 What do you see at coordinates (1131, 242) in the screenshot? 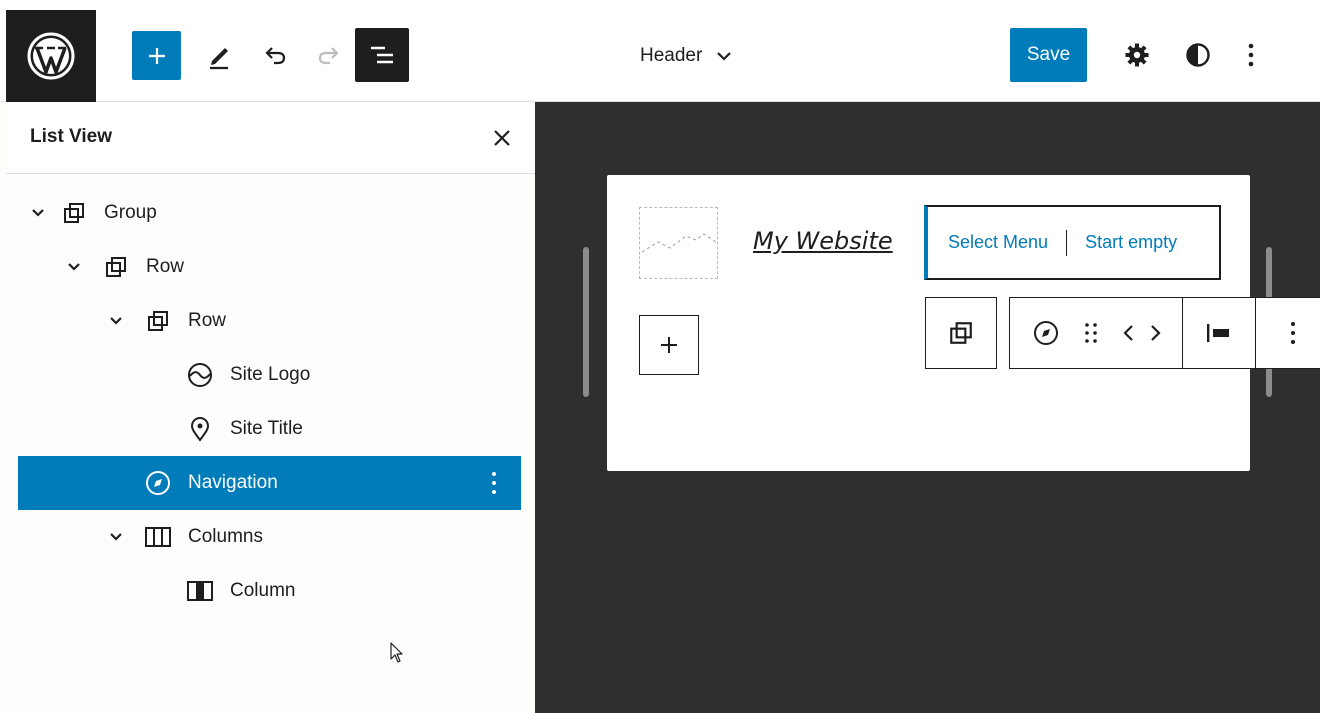
I see `start-empty-button: Start empty` at bounding box center [1131, 242].